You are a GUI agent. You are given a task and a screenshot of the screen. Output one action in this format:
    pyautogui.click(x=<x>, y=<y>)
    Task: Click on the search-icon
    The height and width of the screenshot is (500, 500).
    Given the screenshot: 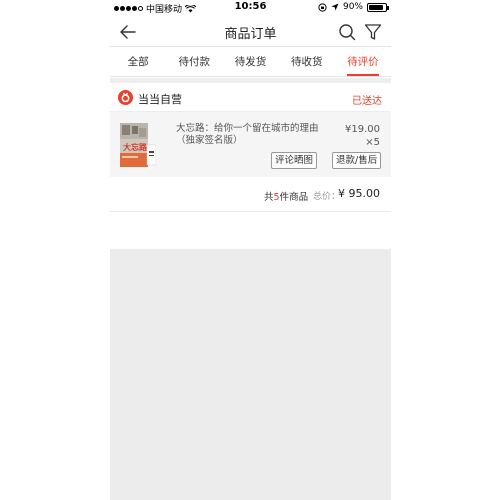 What is the action you would take?
    pyautogui.click(x=347, y=32)
    